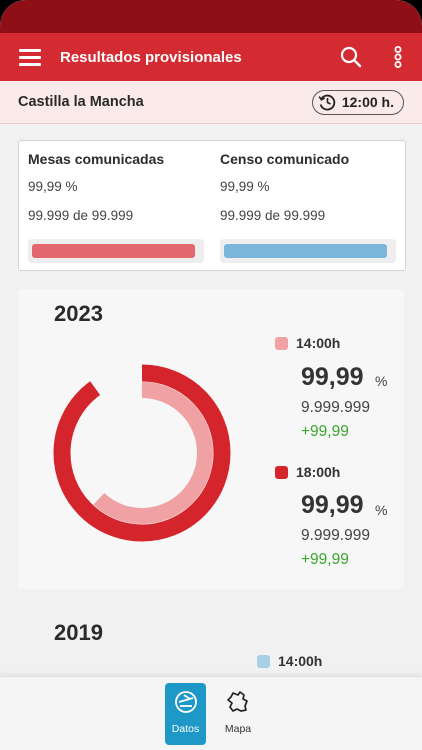 The height and width of the screenshot is (750, 422). Describe the element at coordinates (318, 472) in the screenshot. I see `legend-time: 18:00h` at that location.